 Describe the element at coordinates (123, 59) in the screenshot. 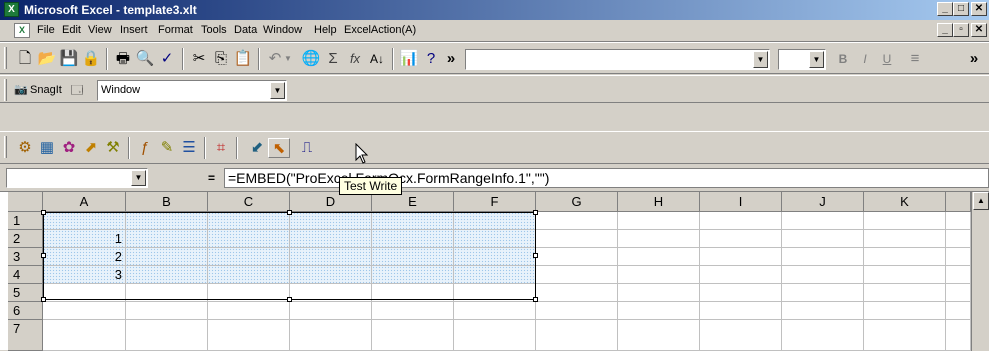

I see `print-icon: 🖶` at that location.